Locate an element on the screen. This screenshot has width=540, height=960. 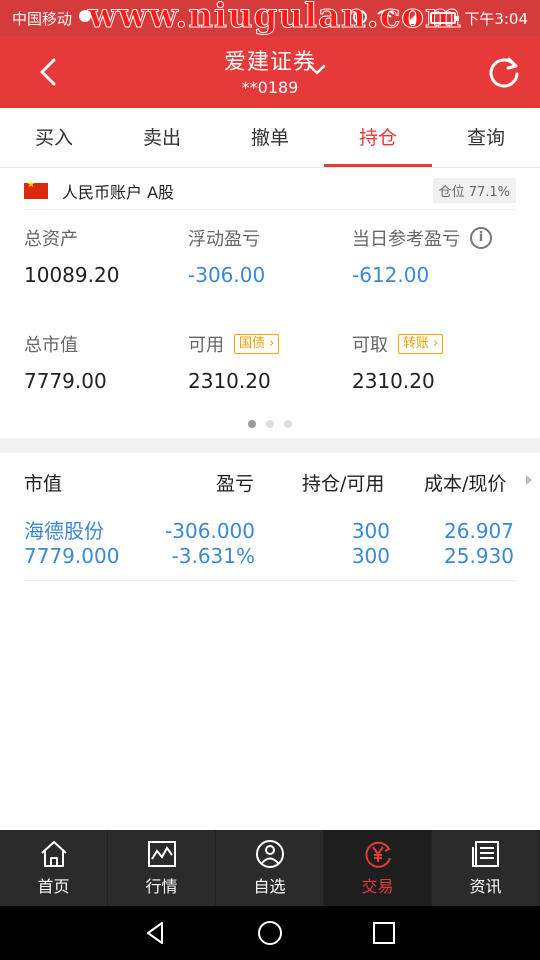
nav-home: 首页 is located at coordinates (54, 868).